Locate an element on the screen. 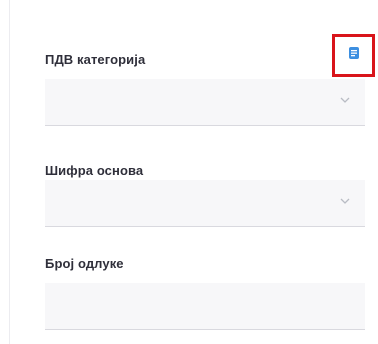 The width and height of the screenshot is (378, 344). vat-category-label: ПДВ категорија is located at coordinates (95, 59).